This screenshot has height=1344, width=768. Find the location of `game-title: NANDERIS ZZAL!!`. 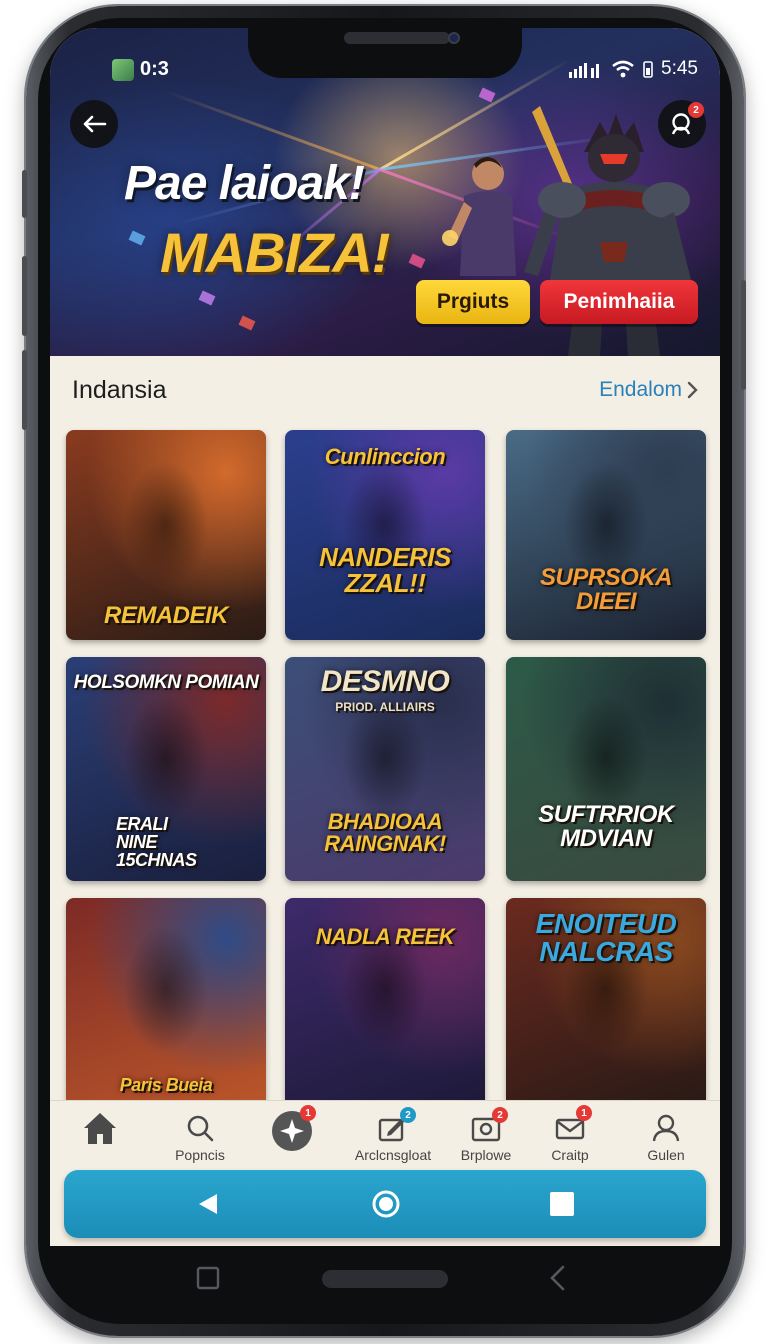

game-title: NANDERIS ZZAL!! is located at coordinates (385, 570).